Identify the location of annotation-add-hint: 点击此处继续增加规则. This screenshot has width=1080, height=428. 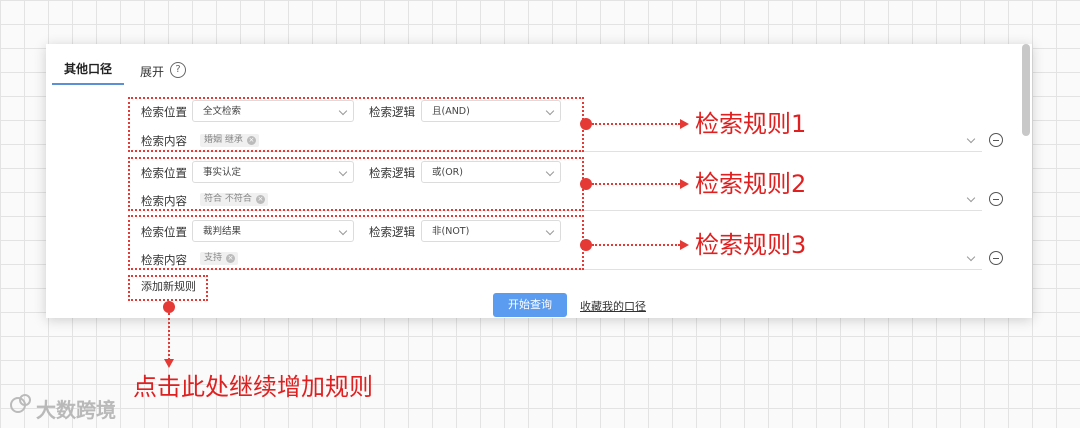
(253, 387).